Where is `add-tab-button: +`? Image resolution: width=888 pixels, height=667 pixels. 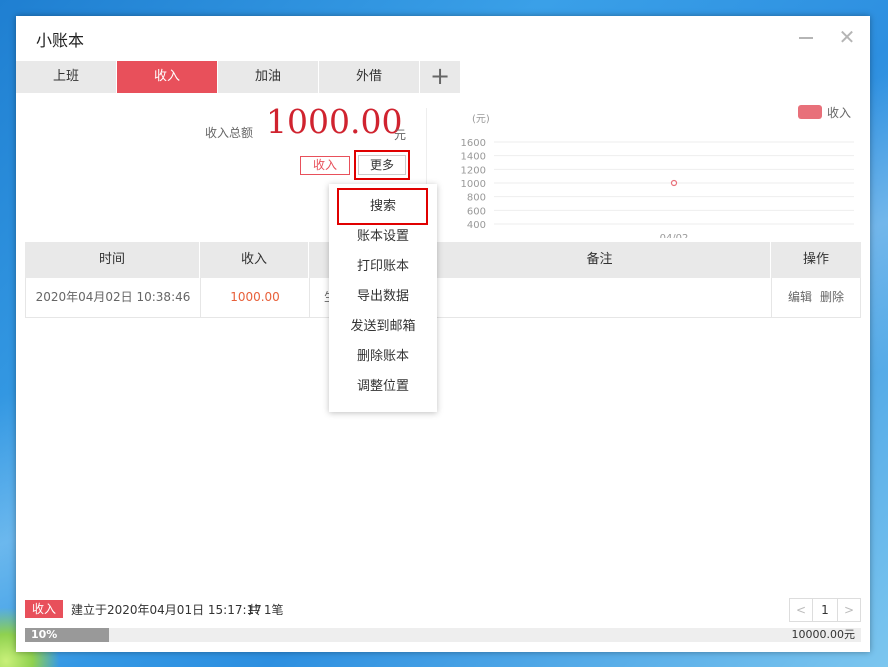
add-tab-button: + is located at coordinates (440, 77).